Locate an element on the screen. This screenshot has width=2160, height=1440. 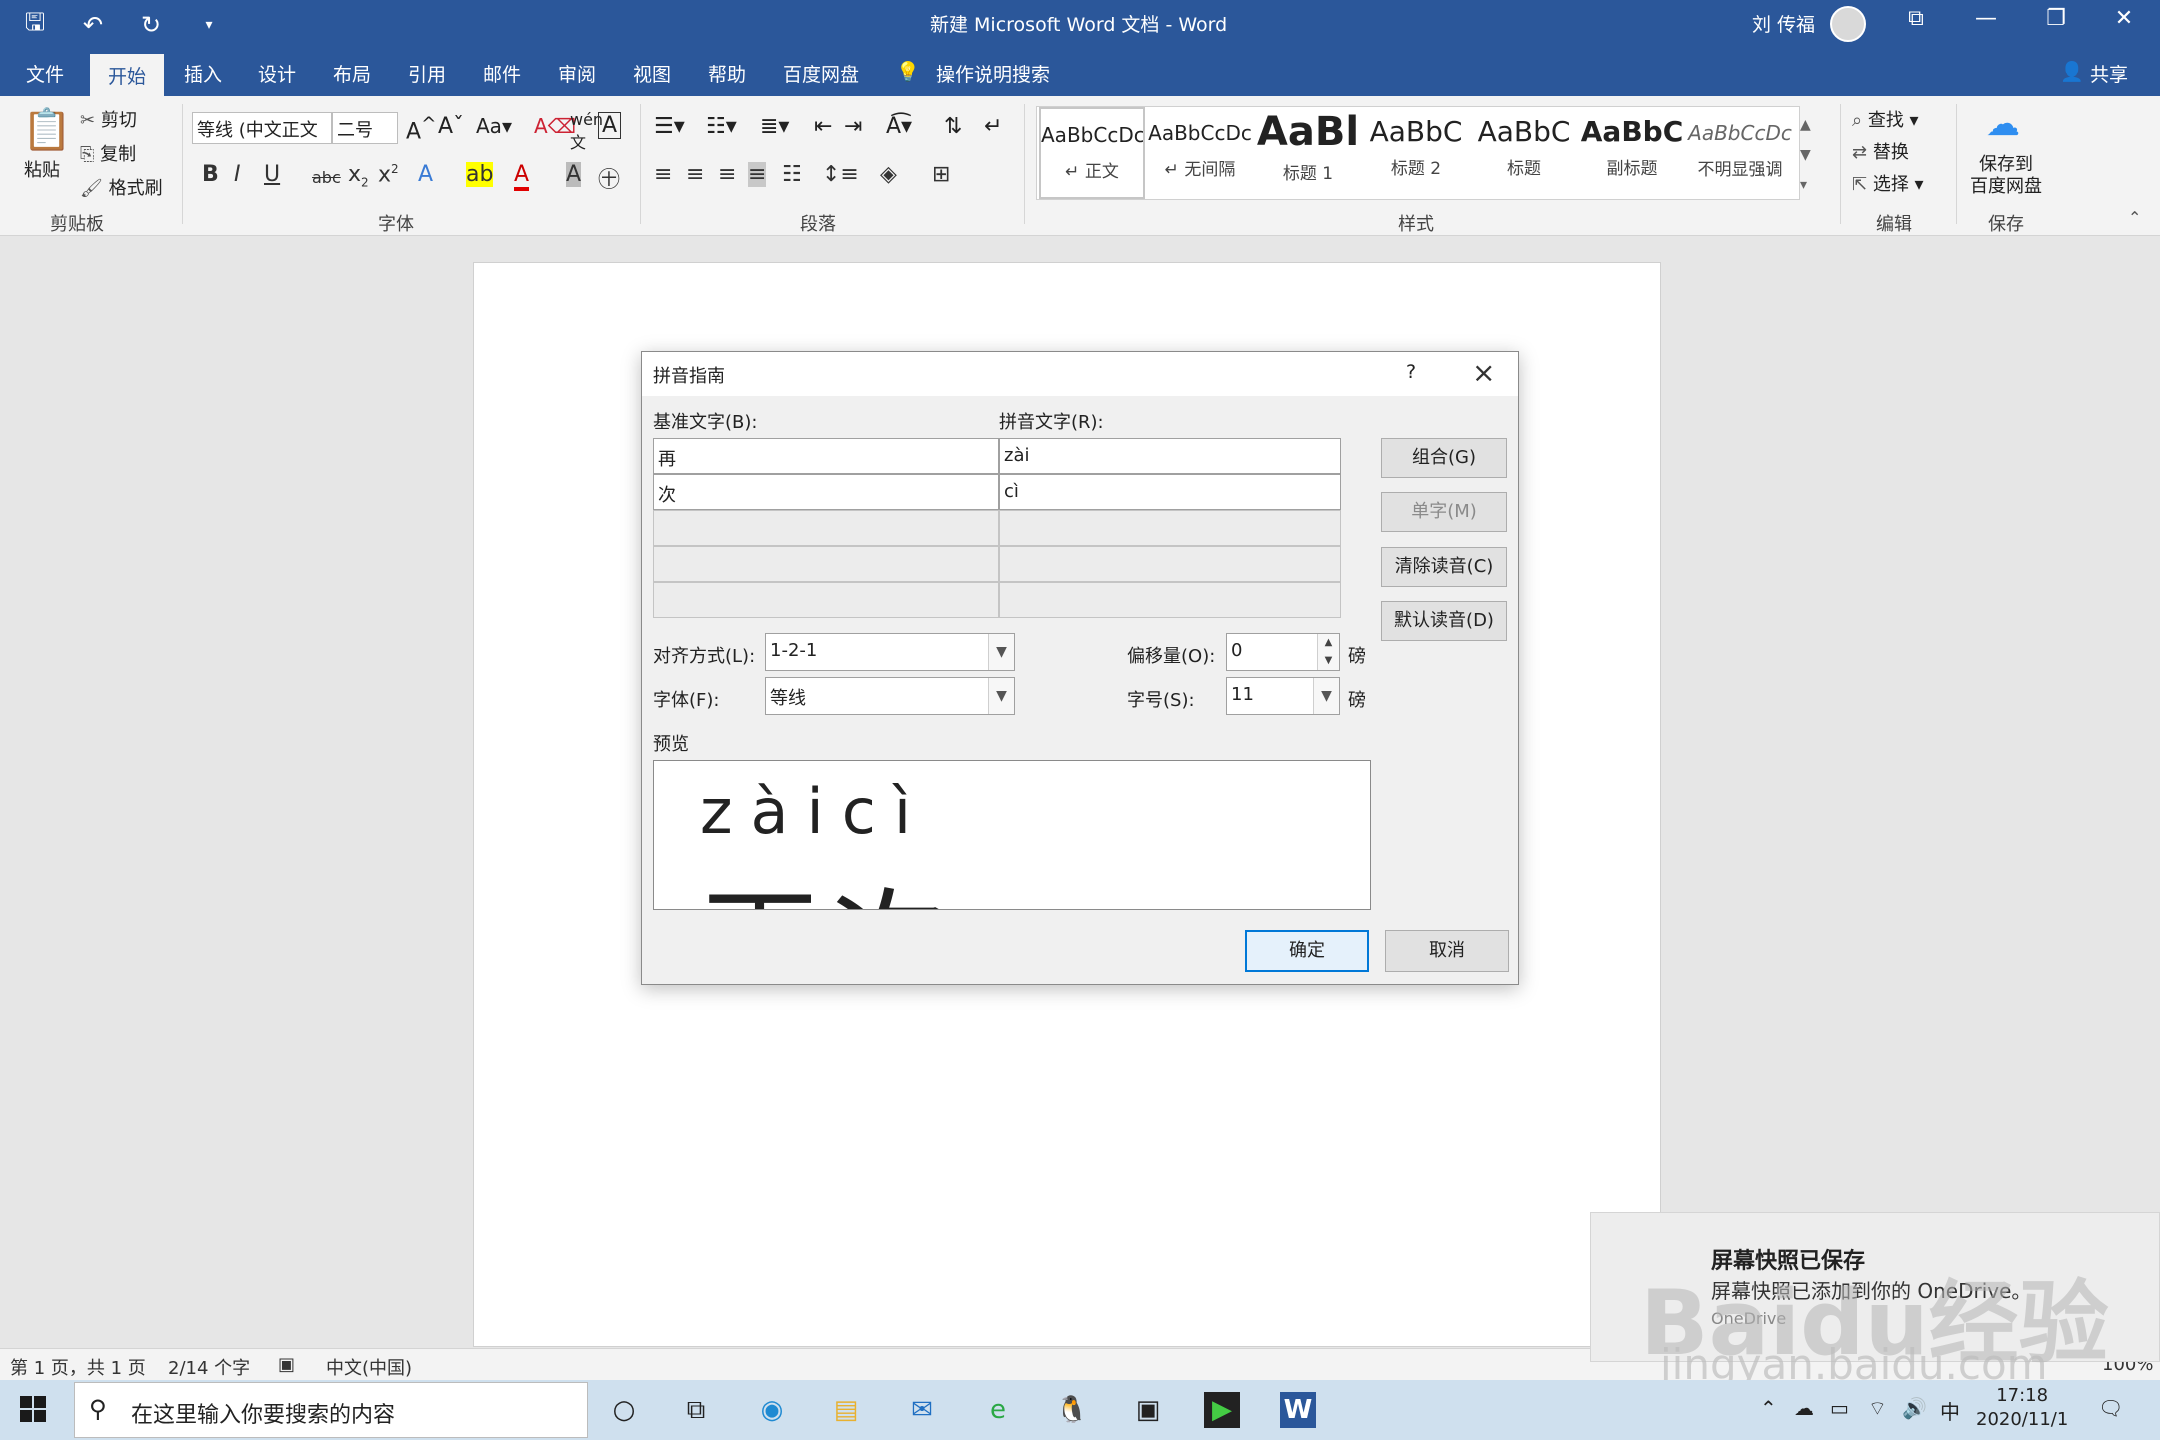
tab-mailings: 邮件 is located at coordinates (502, 73).